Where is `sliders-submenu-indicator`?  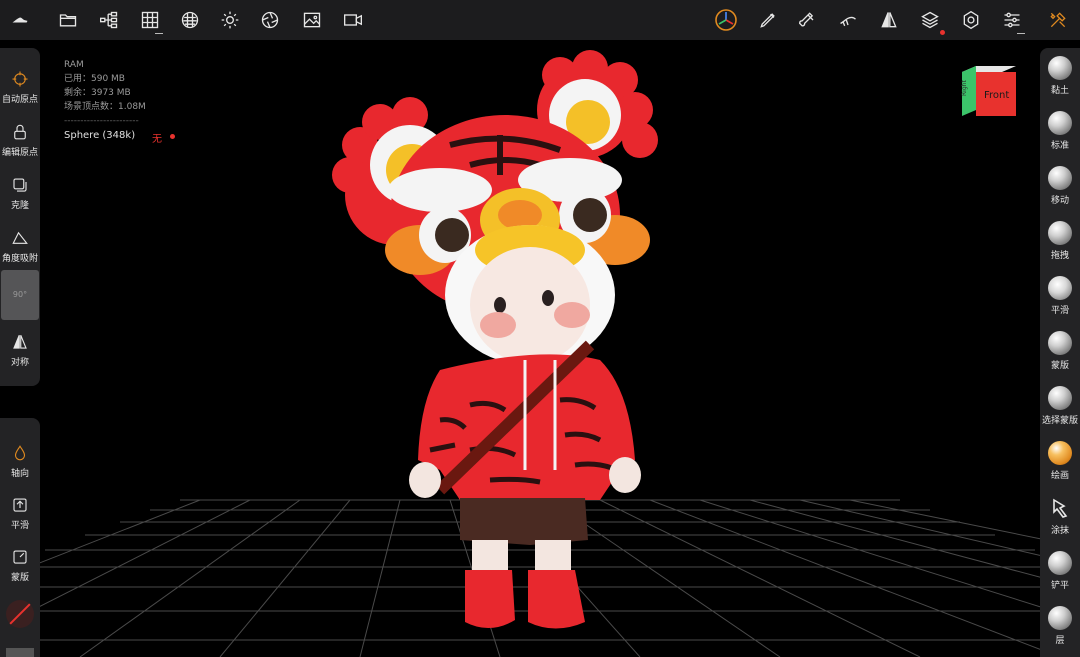
sliders-submenu-indicator is located at coordinates (1021, 33).